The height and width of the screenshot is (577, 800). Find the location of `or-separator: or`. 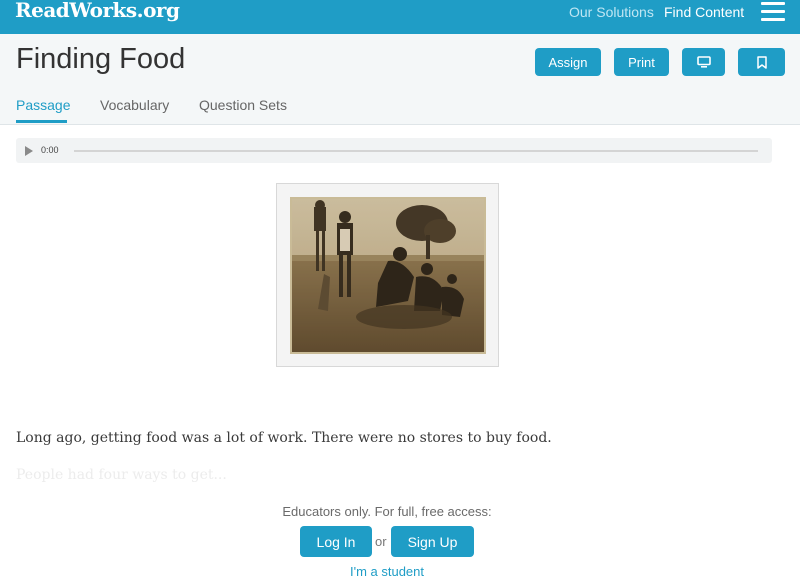

or-separator: or is located at coordinates (381, 541).